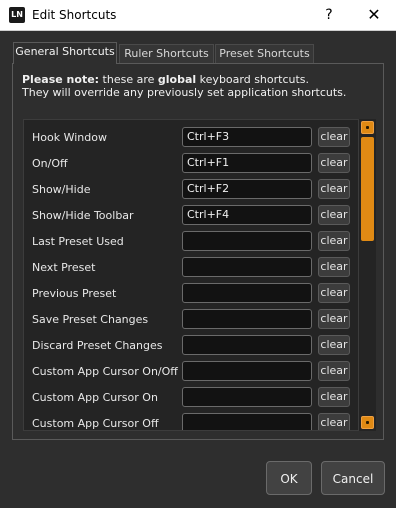  What do you see at coordinates (97, 345) in the screenshot?
I see `shortcut-label: Discard Preset Changes` at bounding box center [97, 345].